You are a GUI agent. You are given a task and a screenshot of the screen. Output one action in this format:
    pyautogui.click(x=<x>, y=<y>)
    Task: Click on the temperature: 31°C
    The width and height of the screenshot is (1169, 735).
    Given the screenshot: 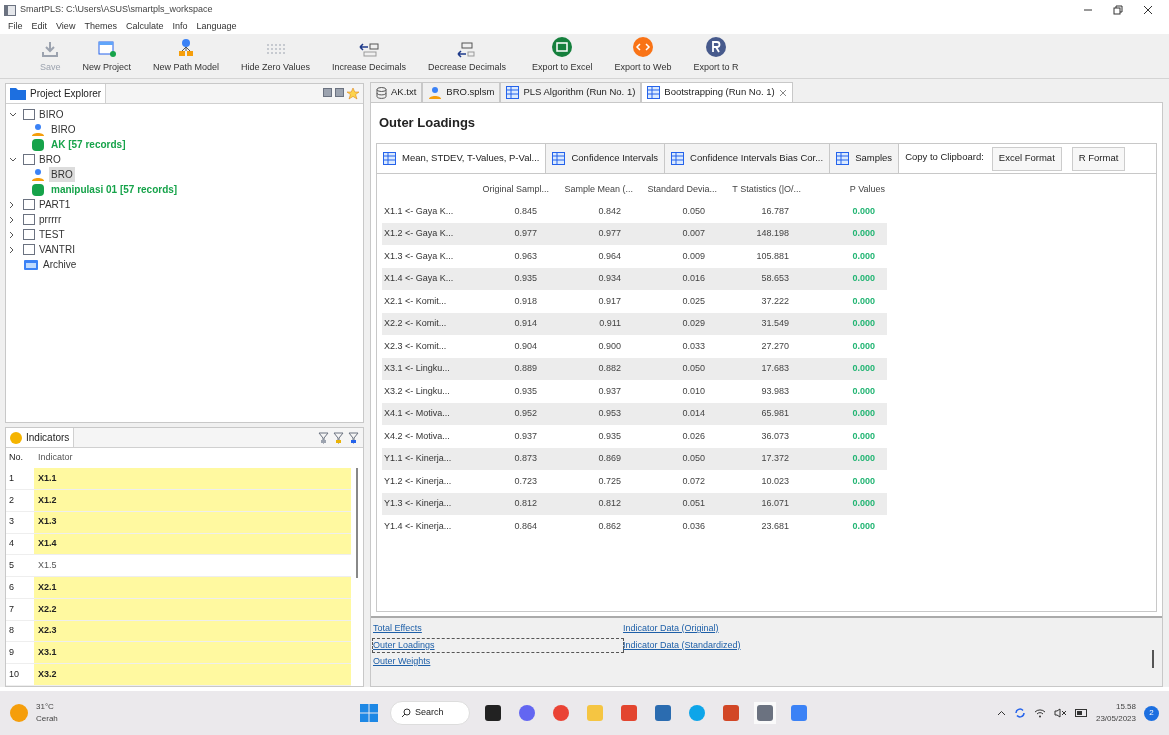 What is the action you would take?
    pyautogui.click(x=45, y=707)
    